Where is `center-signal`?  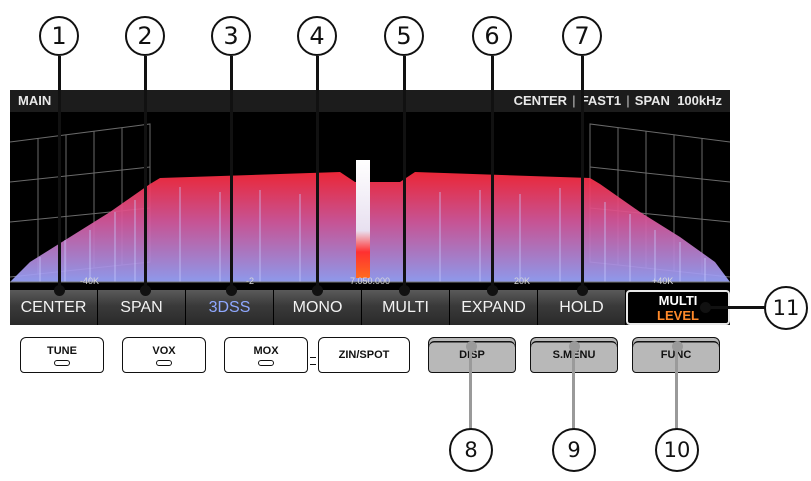 center-signal is located at coordinates (363, 219).